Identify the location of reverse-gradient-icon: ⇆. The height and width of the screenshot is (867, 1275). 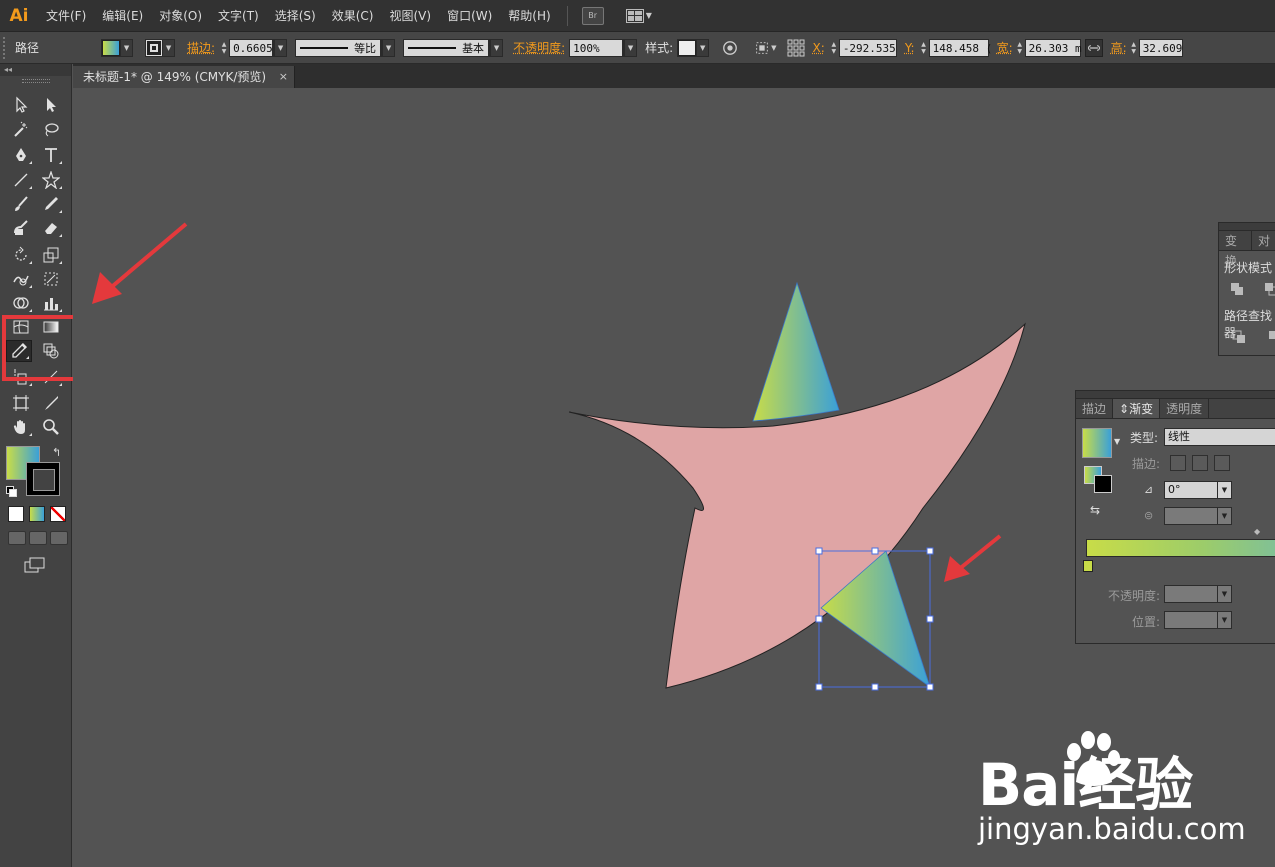
(1095, 510).